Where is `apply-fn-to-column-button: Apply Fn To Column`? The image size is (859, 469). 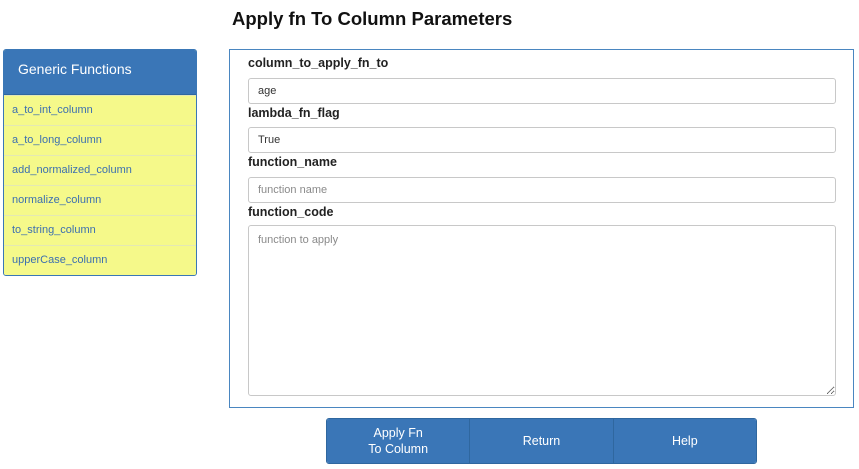 apply-fn-to-column-button: Apply Fn To Column is located at coordinates (398, 441).